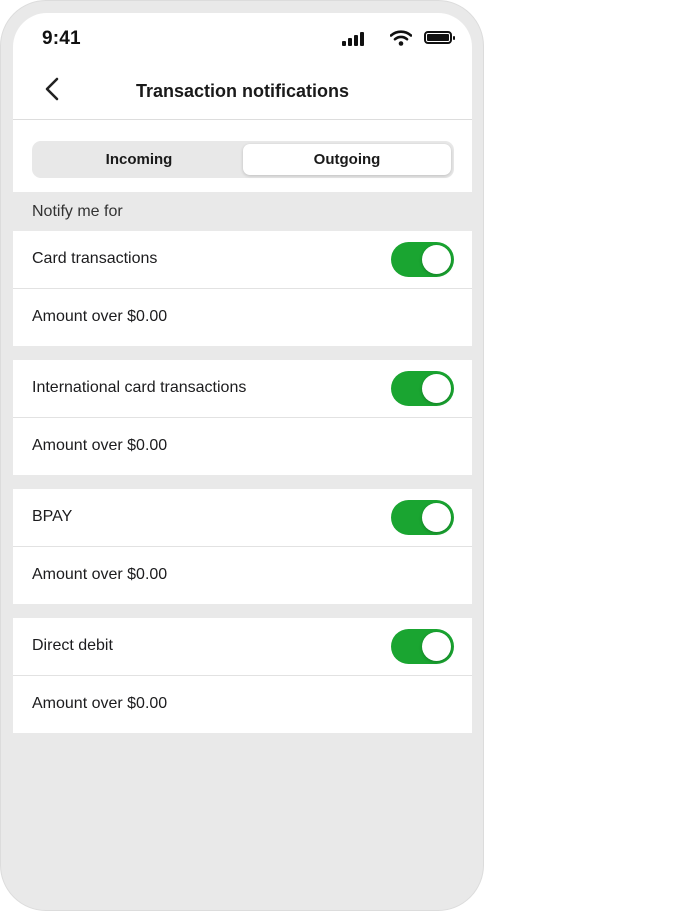  Describe the element at coordinates (347, 159) in the screenshot. I see `tab-outgoing: Outgoing` at that location.